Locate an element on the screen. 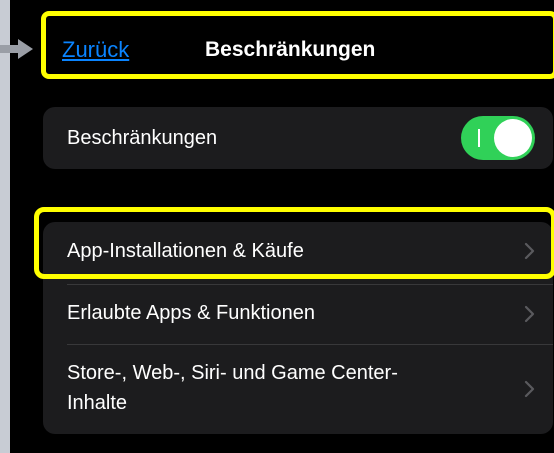 Image resolution: width=554 pixels, height=453 pixels. callout-arrow-icon is located at coordinates (16, 49).